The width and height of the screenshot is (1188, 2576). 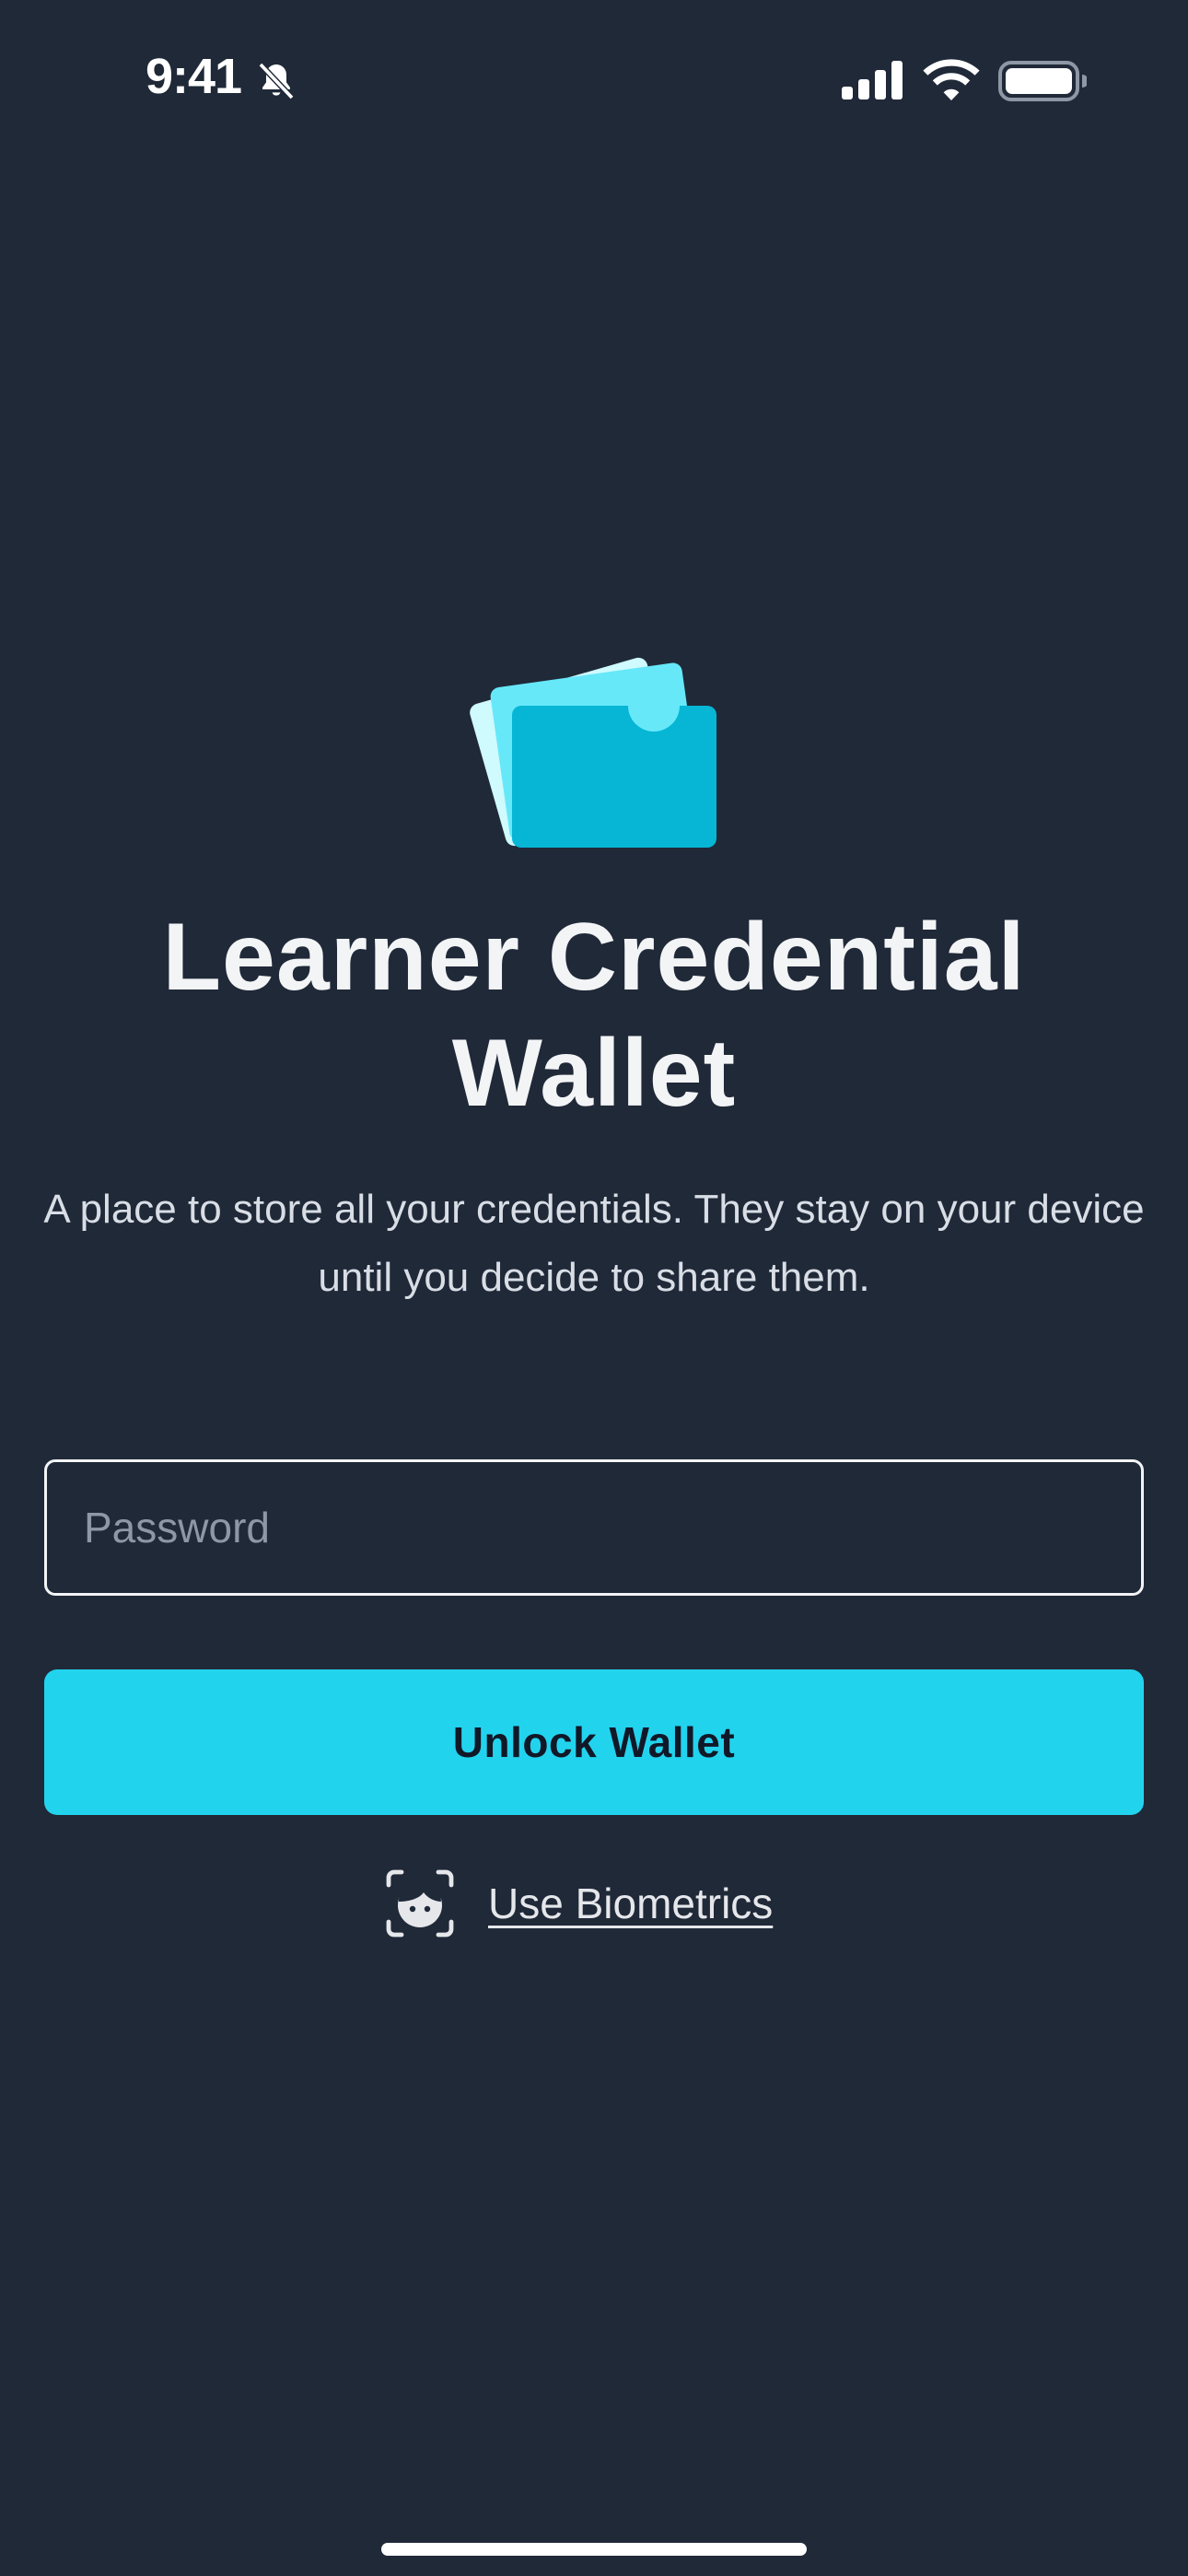 What do you see at coordinates (1042, 81) in the screenshot?
I see `battery-icon` at bounding box center [1042, 81].